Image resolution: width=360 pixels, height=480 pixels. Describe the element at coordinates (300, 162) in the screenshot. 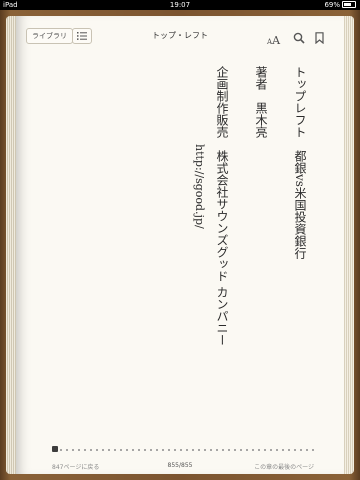

I see `content-line-title: トップレフト 都銀vs米国投資銀行` at that location.